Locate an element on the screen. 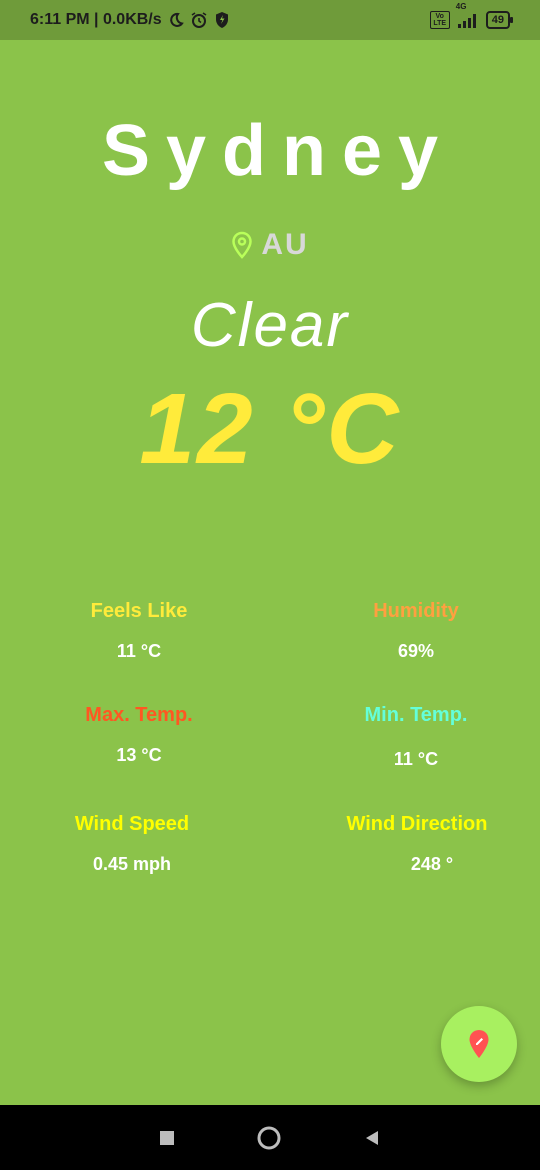  home-button is located at coordinates (269, 1138).